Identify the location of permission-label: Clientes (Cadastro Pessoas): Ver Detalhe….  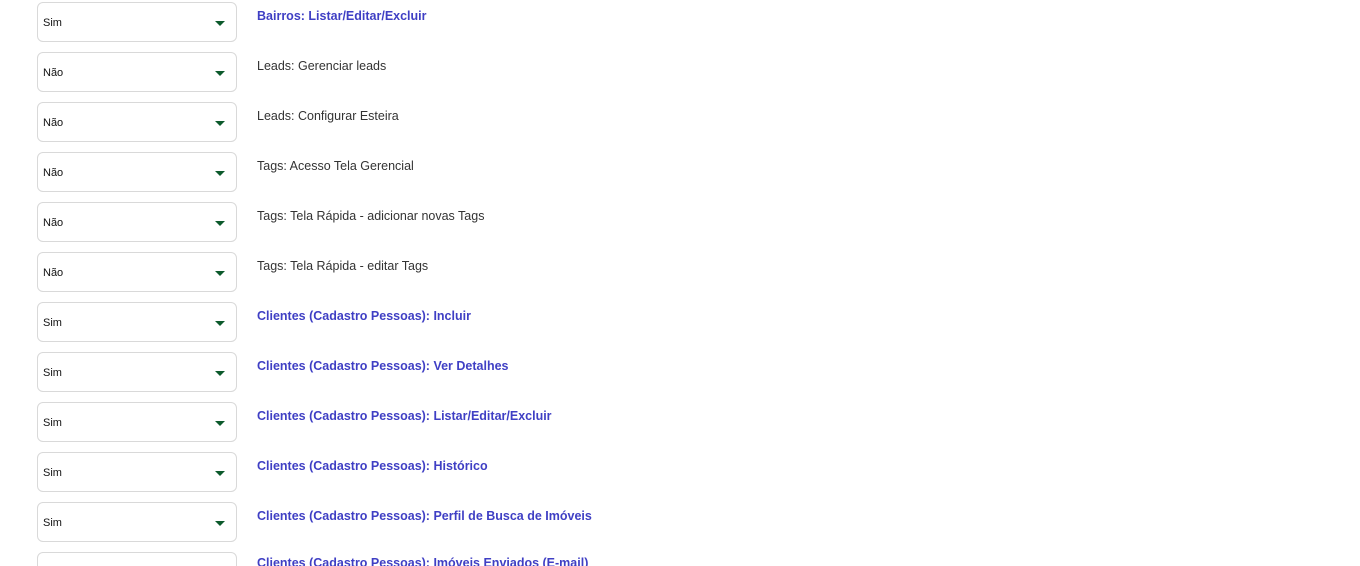
(383, 366).